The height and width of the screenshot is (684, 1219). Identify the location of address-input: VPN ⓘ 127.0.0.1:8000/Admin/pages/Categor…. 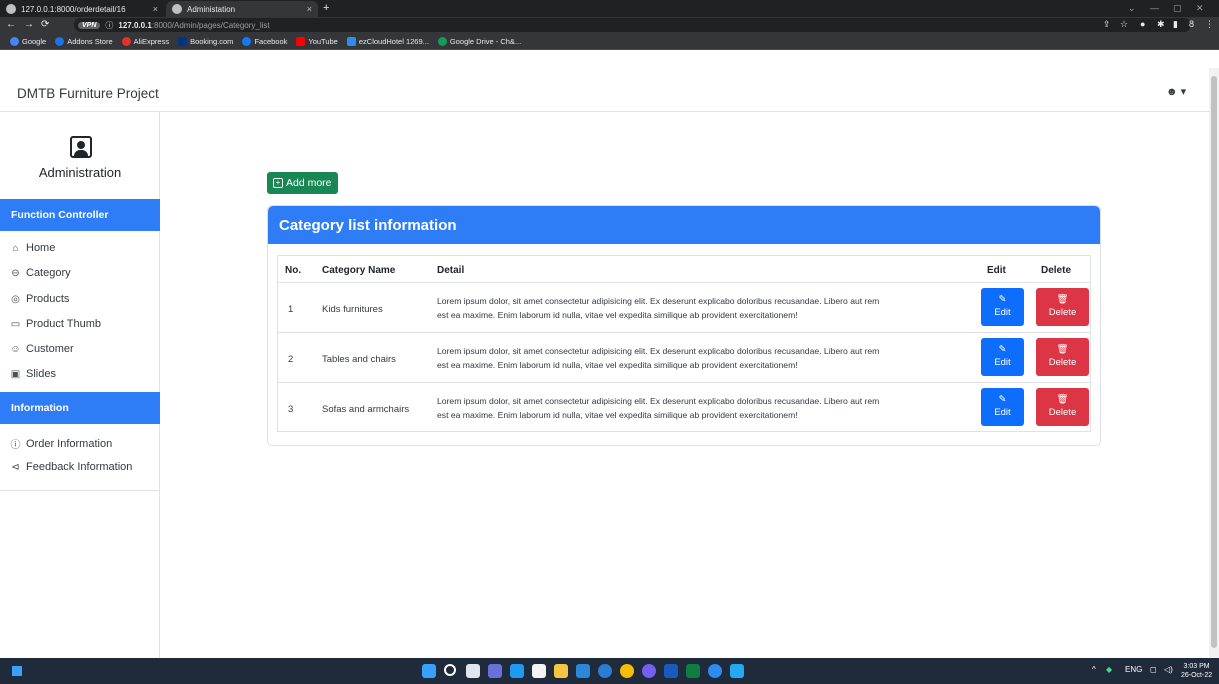
(632, 25).